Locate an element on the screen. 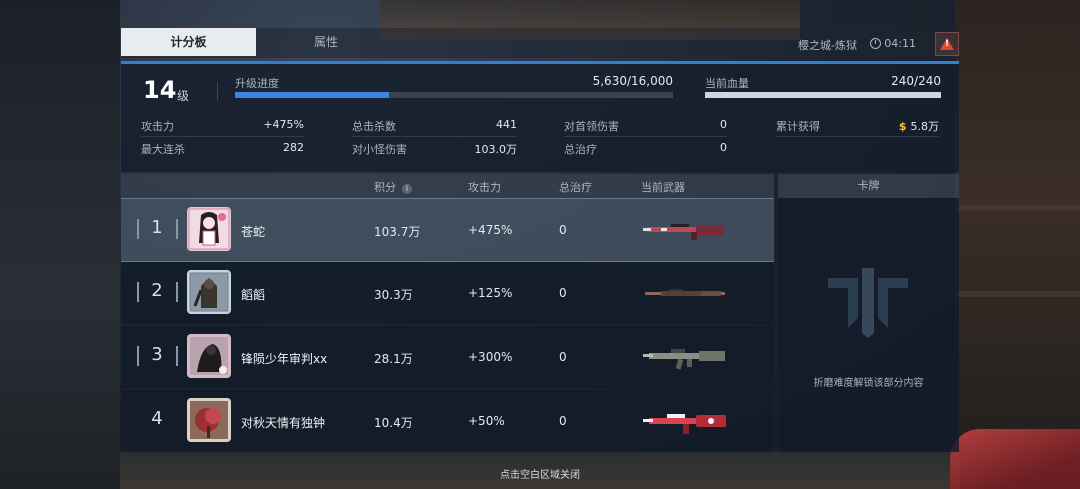 This screenshot has width=1080, height=489. player-attack: +125% is located at coordinates (490, 293).